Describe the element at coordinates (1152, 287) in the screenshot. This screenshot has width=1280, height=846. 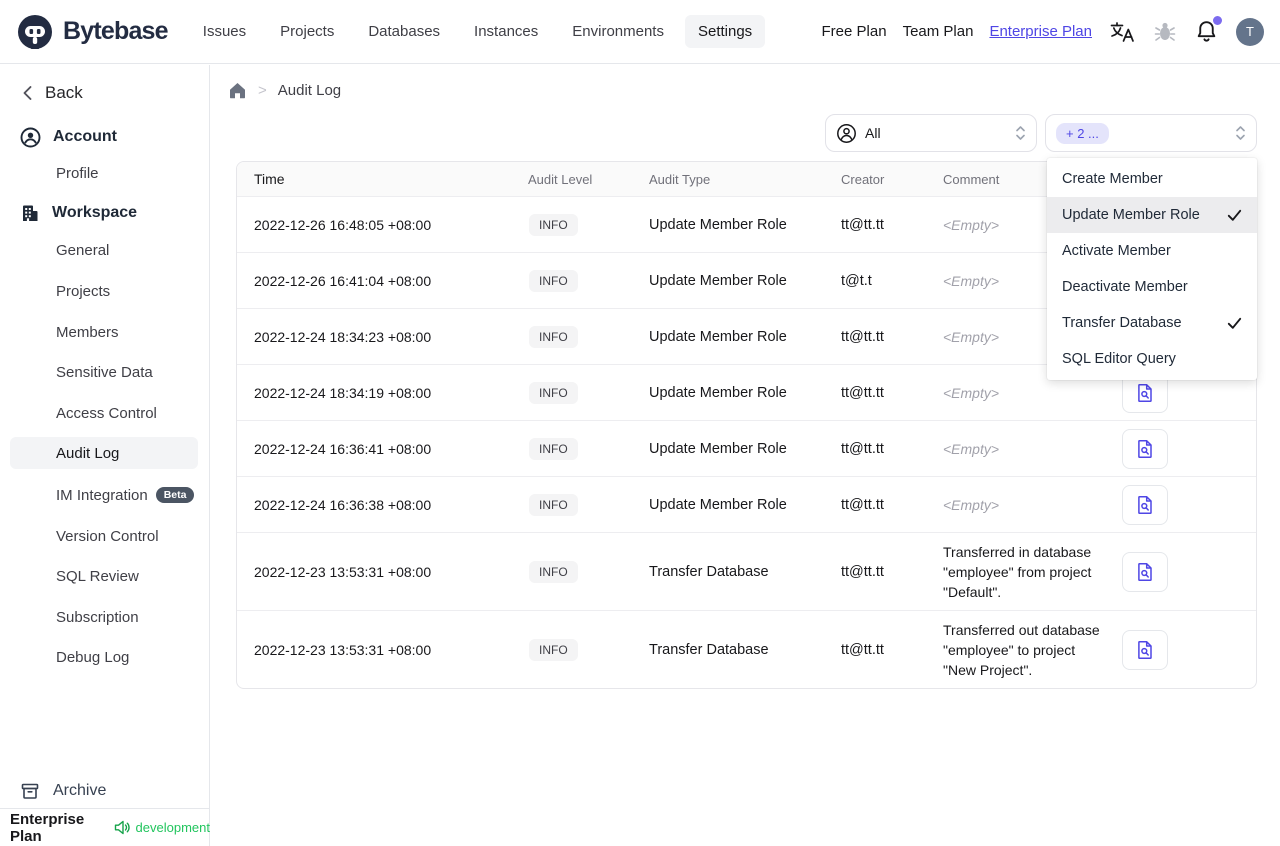
I see `menu-item-deactivate-member: Deactivate Member` at that location.